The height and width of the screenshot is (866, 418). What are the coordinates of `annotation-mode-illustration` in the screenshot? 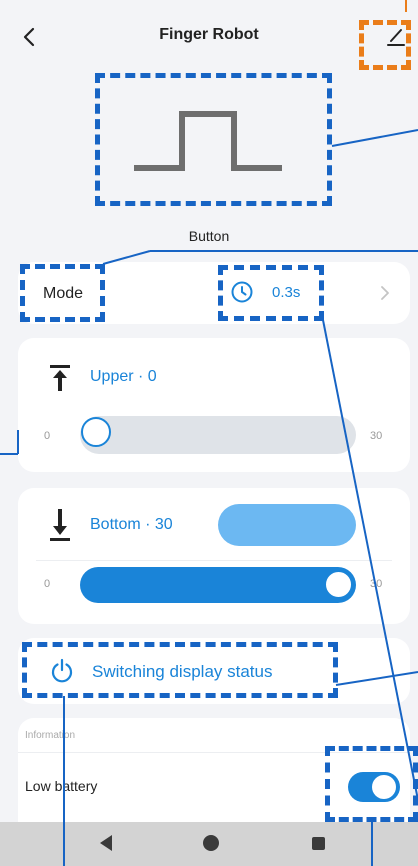 It's located at (213, 139).